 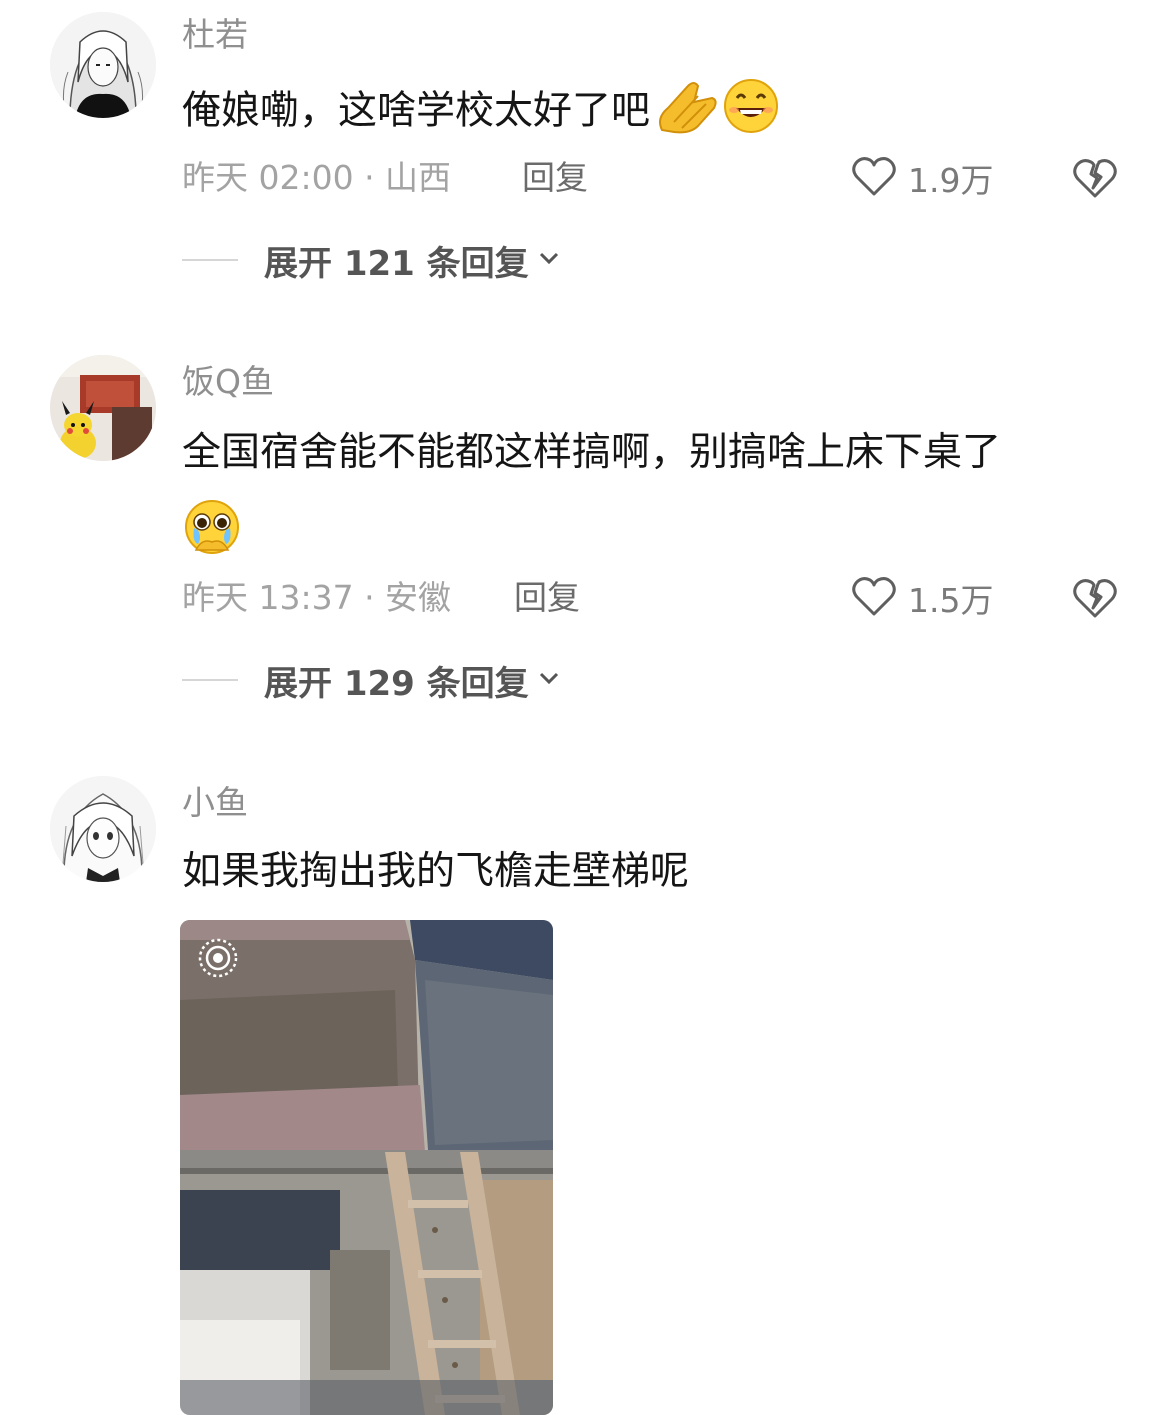 I want to click on expand-replies: 展开 129 条回复, so click(x=371, y=681).